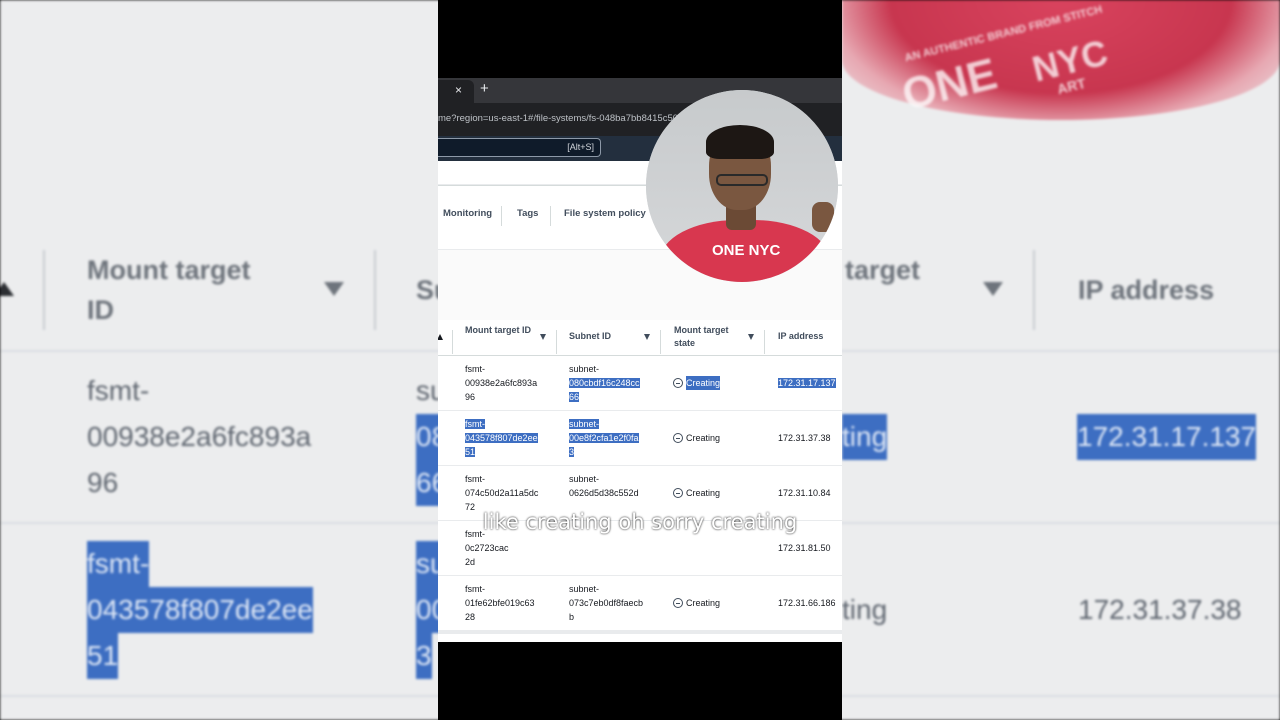 The width and height of the screenshot is (1280, 720). I want to click on ip-address-cell: 172.31.81.50, so click(810, 548).